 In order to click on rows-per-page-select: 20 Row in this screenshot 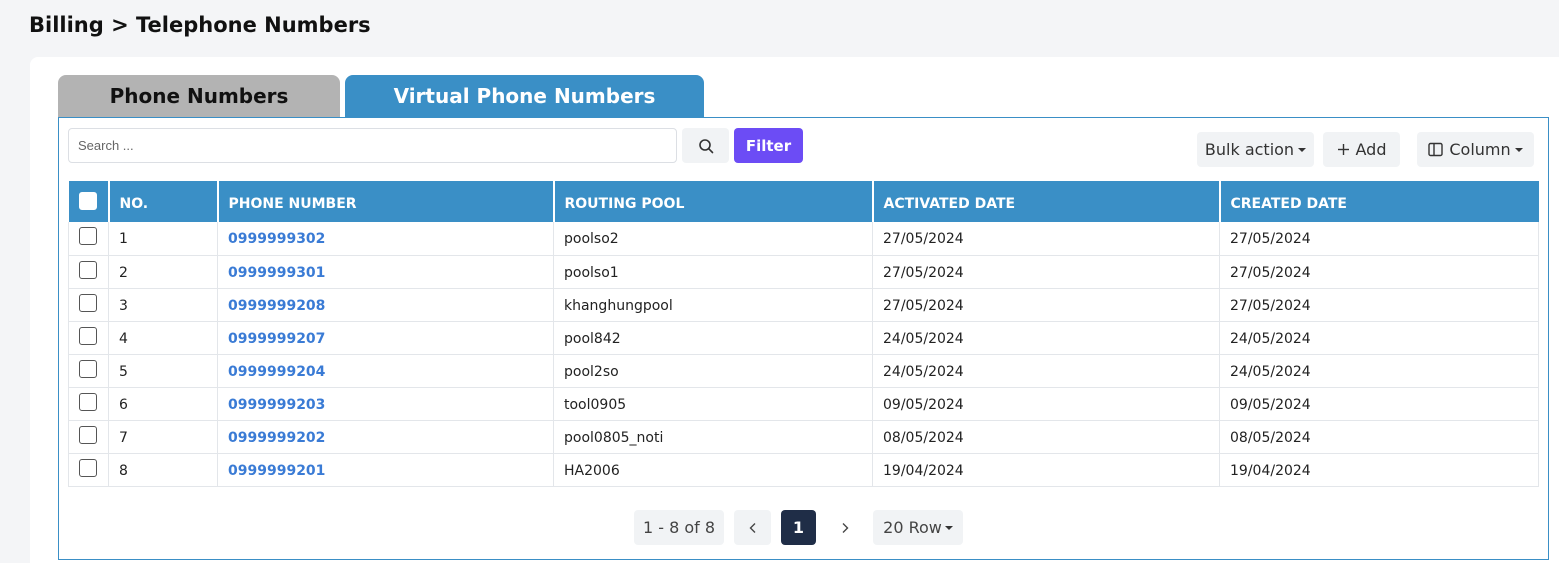, I will do `click(918, 527)`.